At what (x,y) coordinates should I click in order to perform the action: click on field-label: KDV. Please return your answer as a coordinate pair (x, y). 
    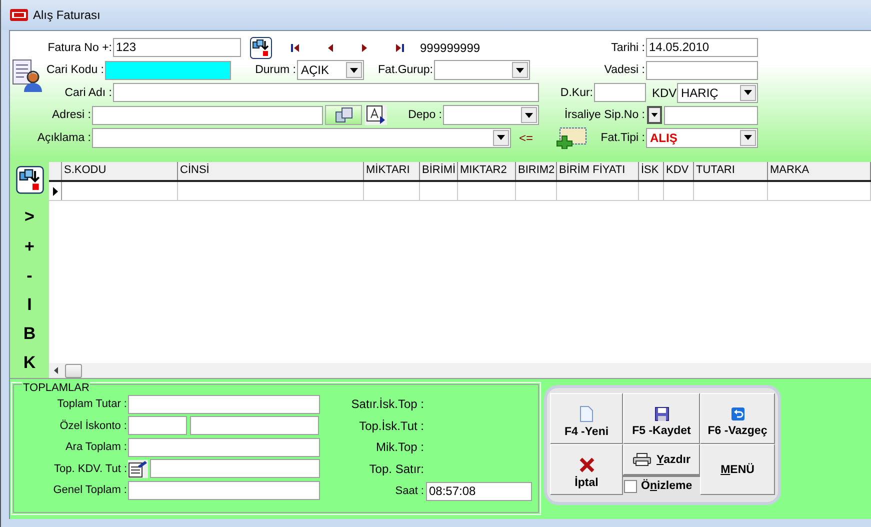
    Looking at the image, I should click on (664, 93).